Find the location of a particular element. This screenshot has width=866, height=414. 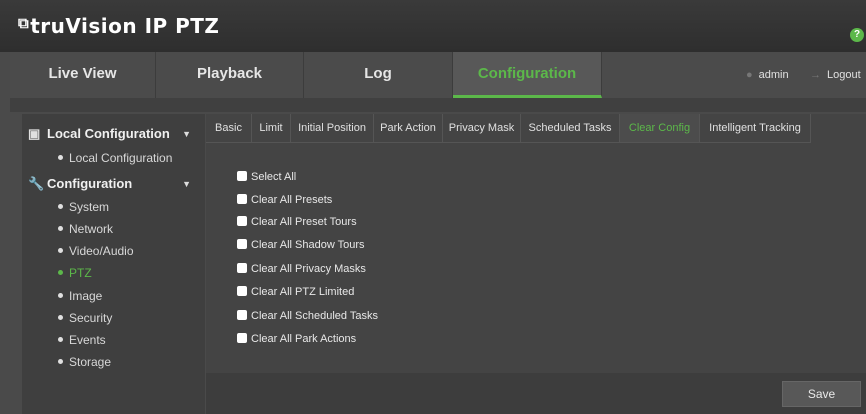

subtab-intelligent-tracking: Intelligent Tracking is located at coordinates (755, 128).